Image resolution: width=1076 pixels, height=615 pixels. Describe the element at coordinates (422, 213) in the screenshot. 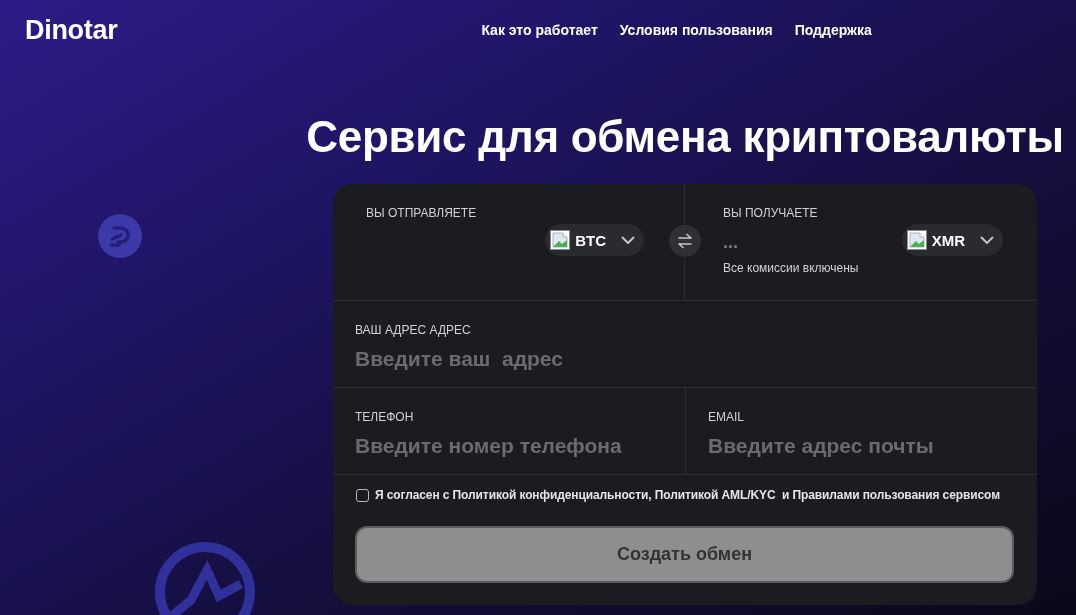

I see `field-label: ВЫ ОТПРАВЛЯЕТЕ` at that location.